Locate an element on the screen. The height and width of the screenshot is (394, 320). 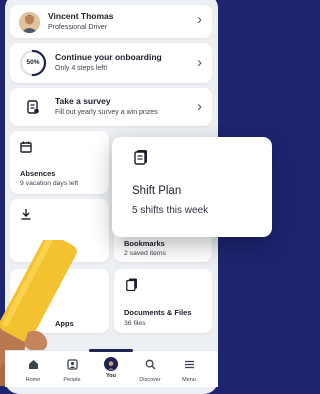
nav-menu-label: Menu is located at coordinates (189, 380).